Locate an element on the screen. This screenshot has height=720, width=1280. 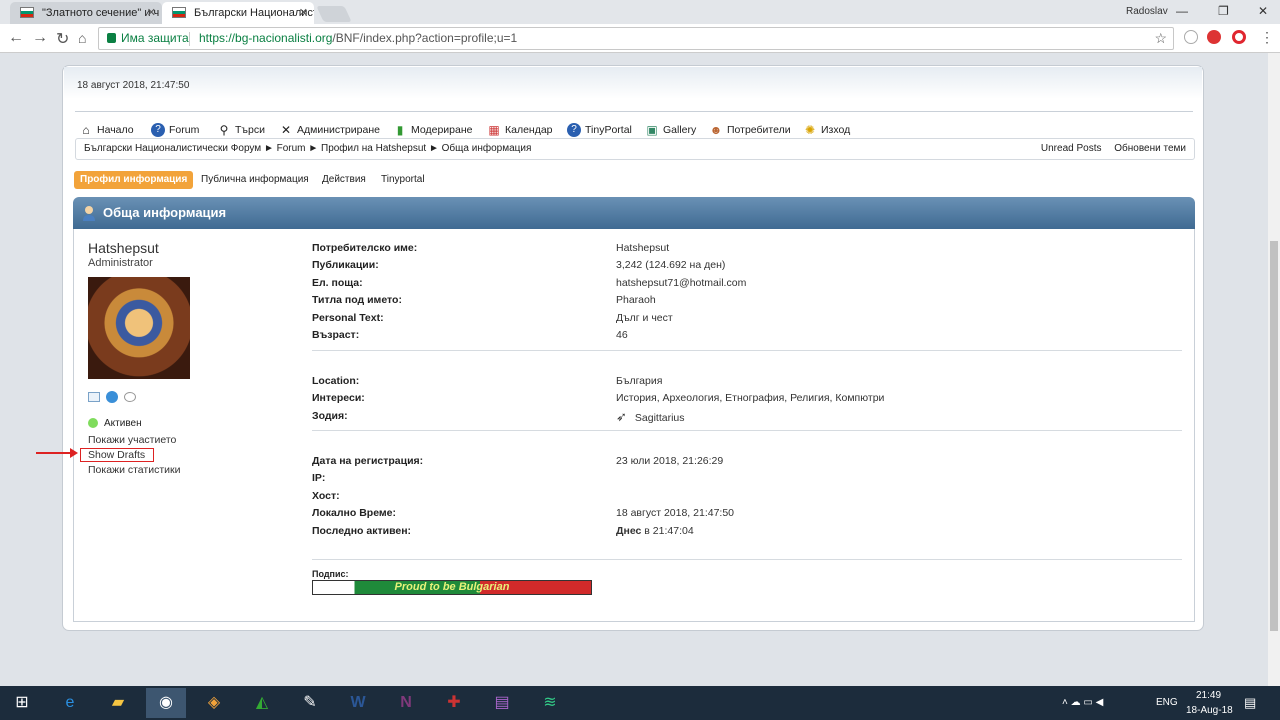
app-icon: ◭ is located at coordinates (262, 703).